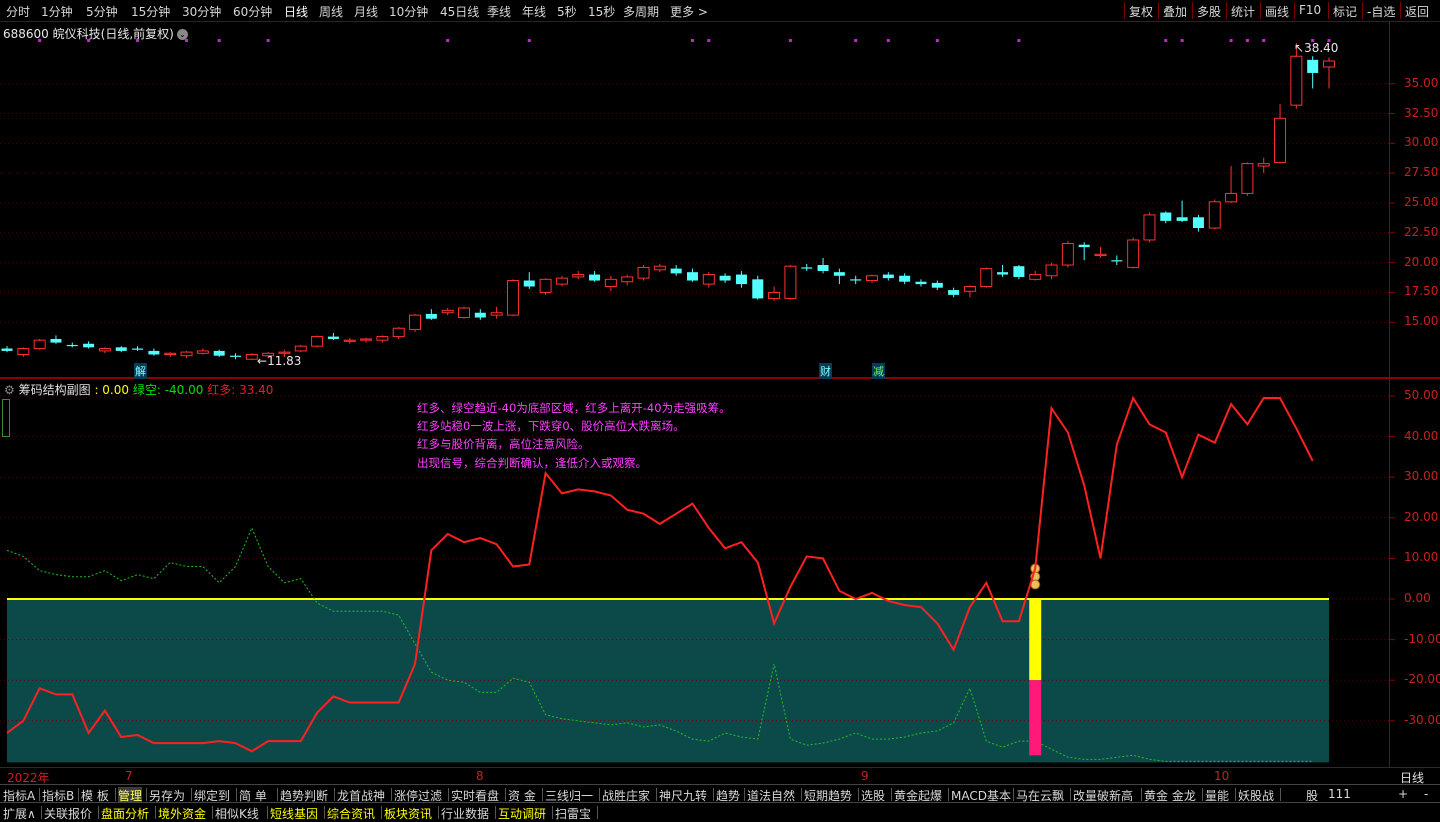  I want to click on date-label: 7, so click(129, 776).